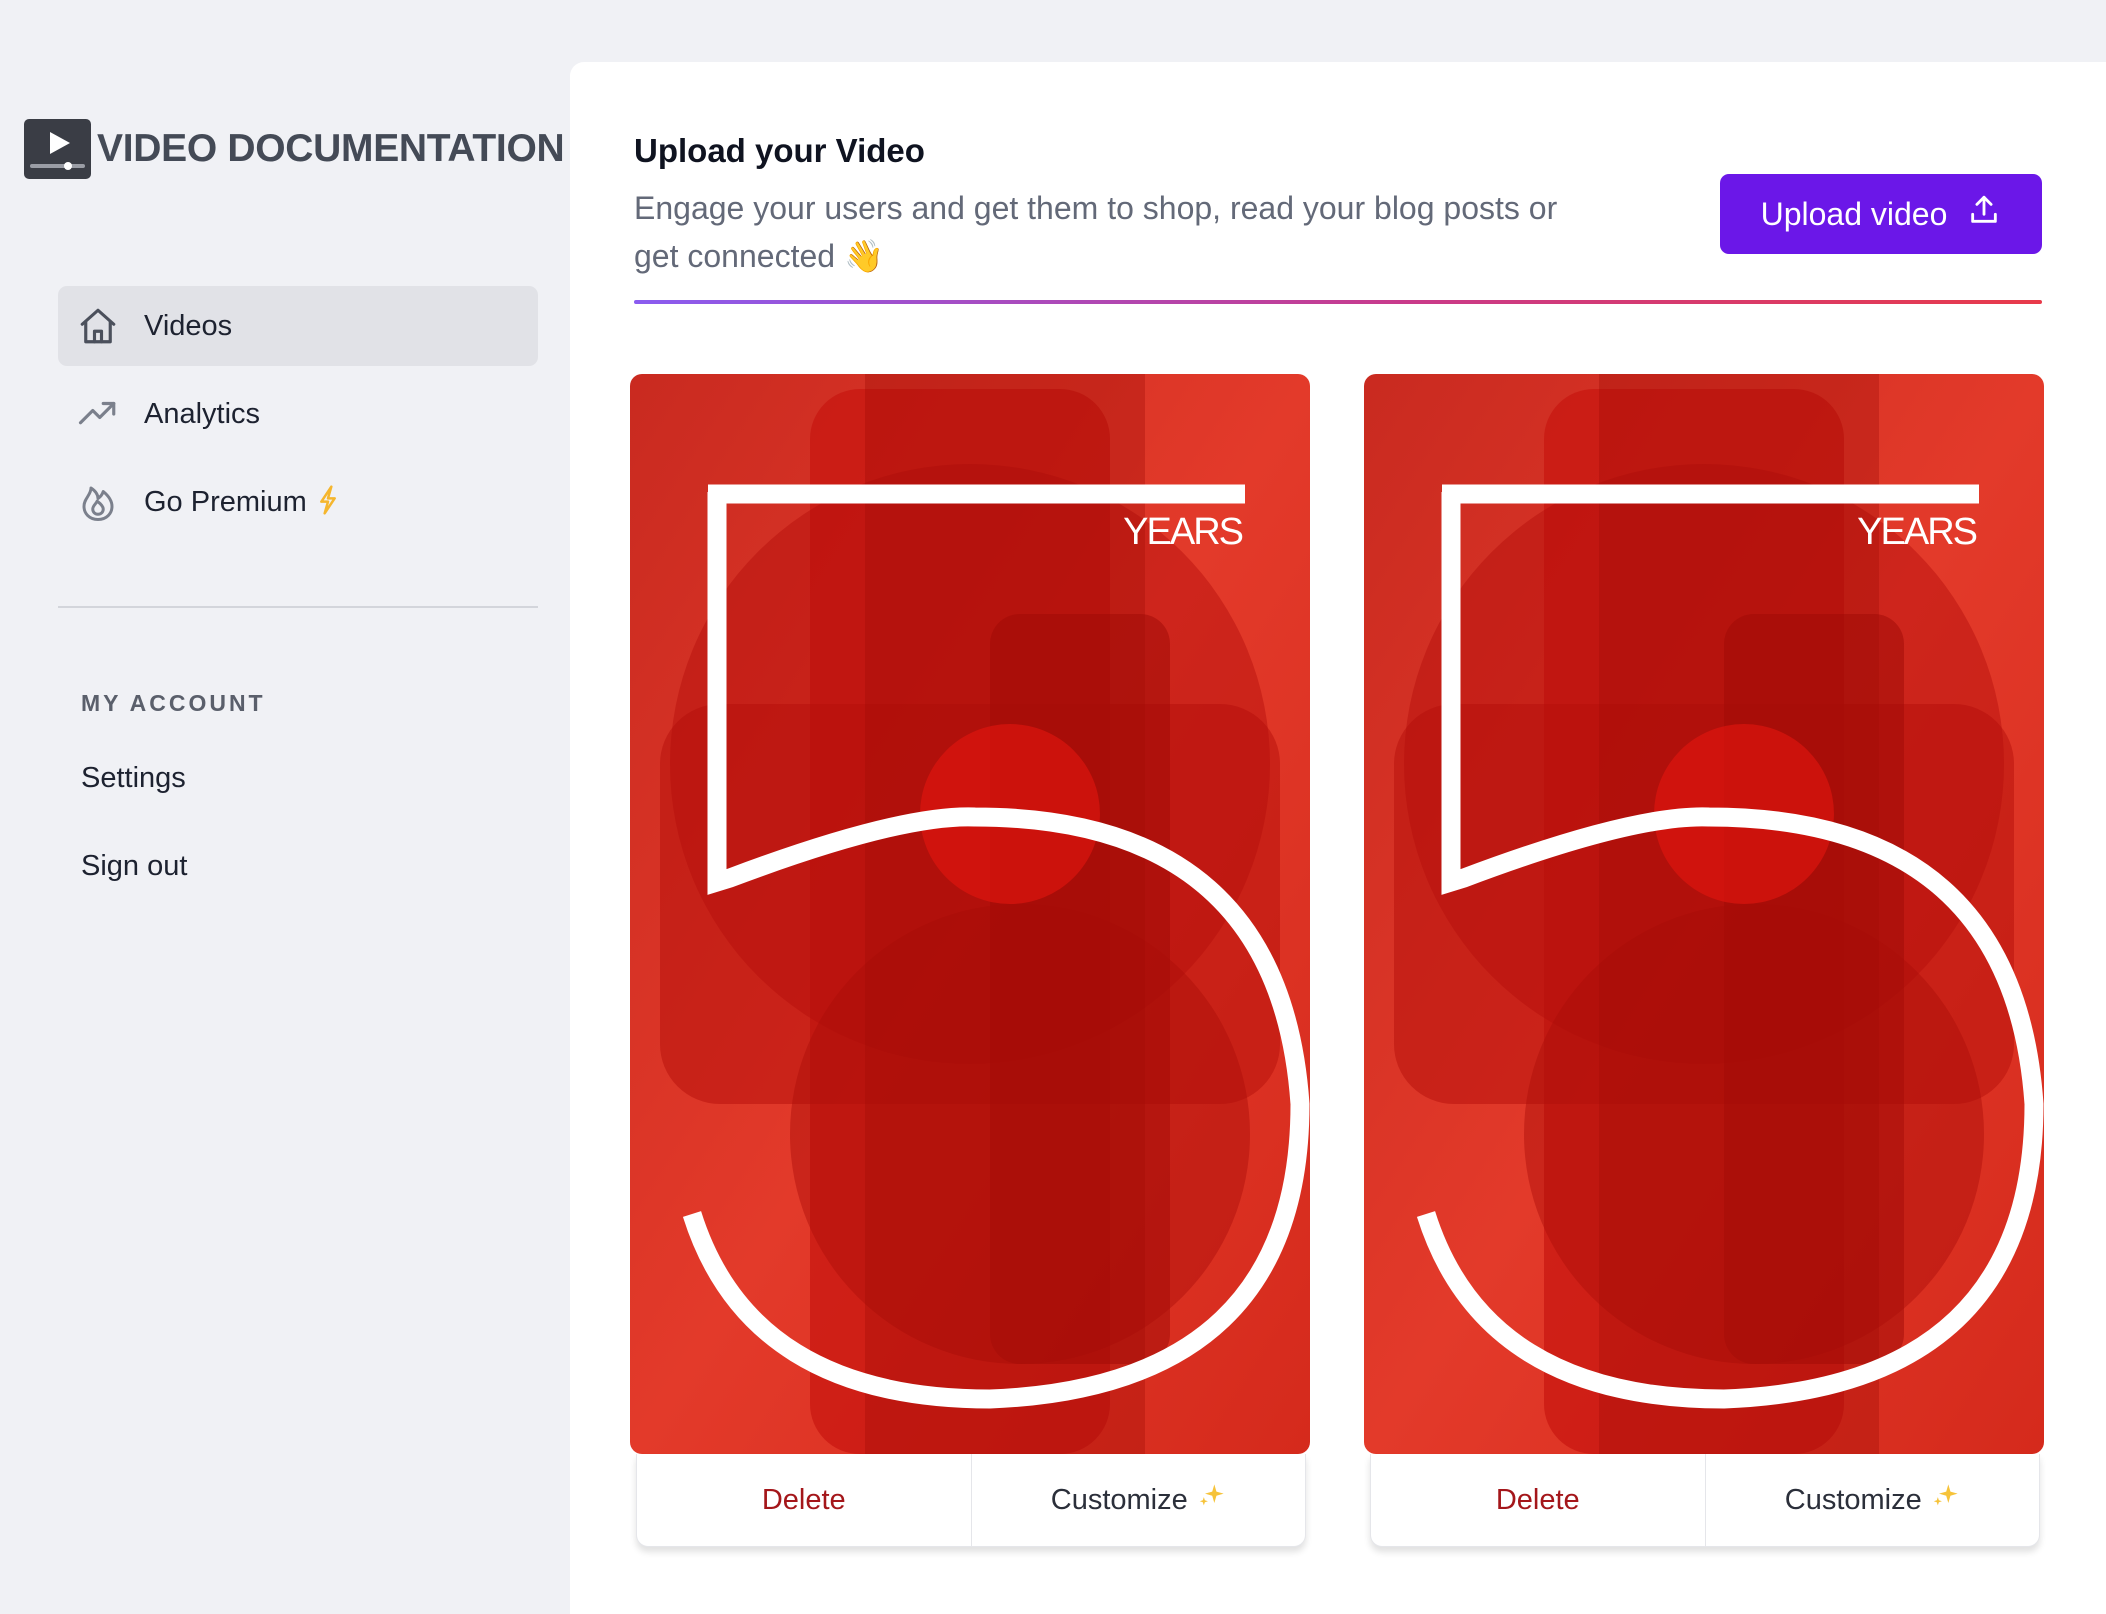 Image resolution: width=2106 pixels, height=1614 pixels. What do you see at coordinates (298, 607) in the screenshot?
I see `sidebar-divider` at bounding box center [298, 607].